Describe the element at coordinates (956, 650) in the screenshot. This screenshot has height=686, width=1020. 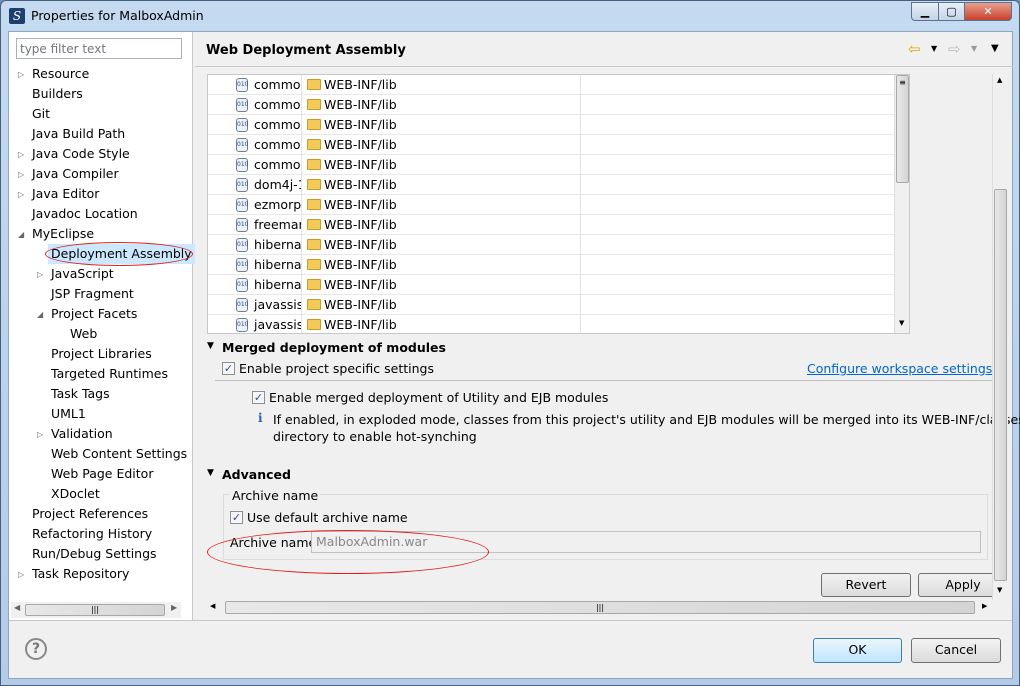
I see `cancel-button: Cancel` at that location.